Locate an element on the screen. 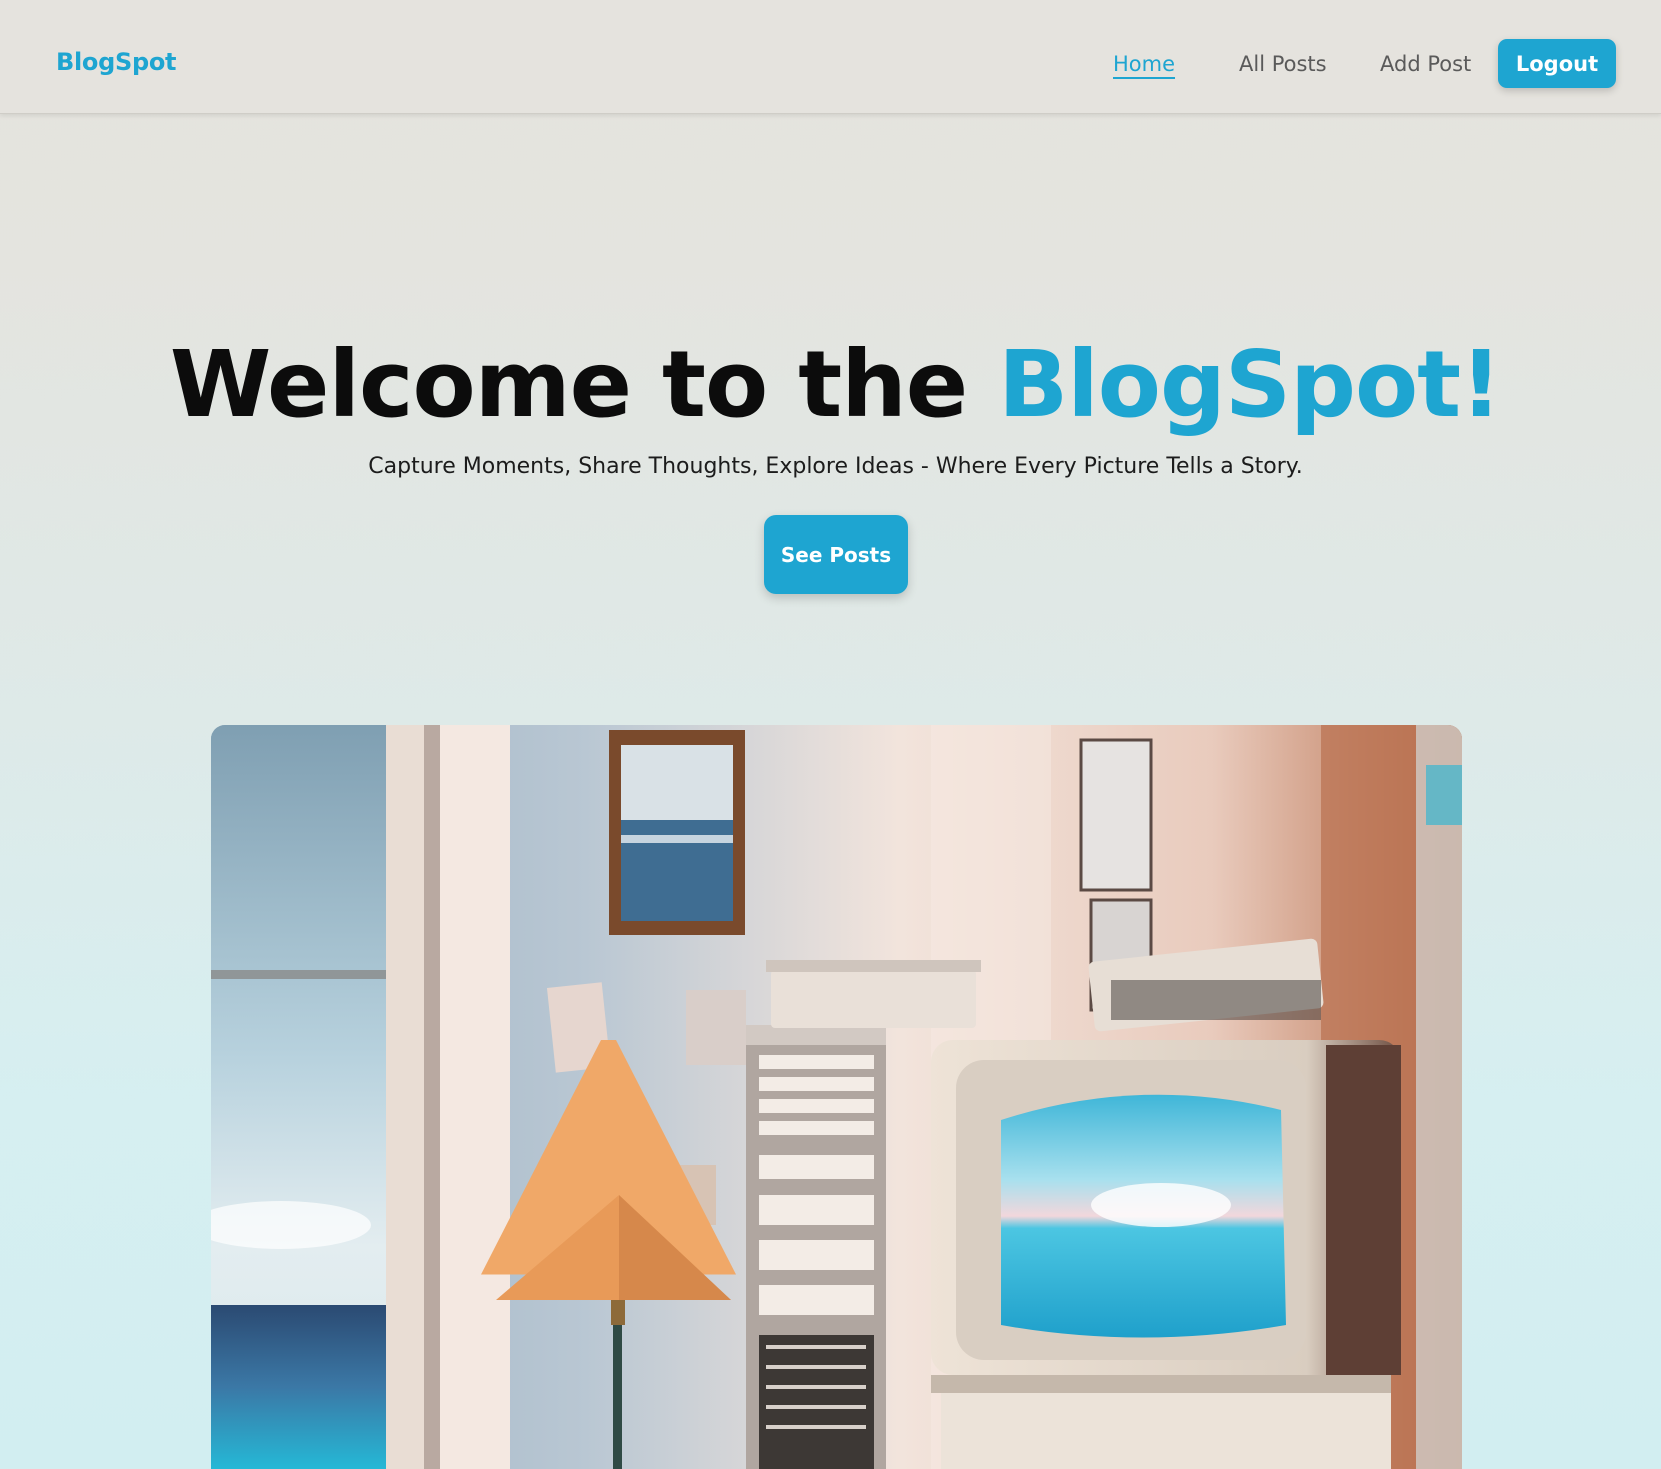 The image size is (1661, 1469). hero-title: Welcome to the BlogSpot! is located at coordinates (830, 385).